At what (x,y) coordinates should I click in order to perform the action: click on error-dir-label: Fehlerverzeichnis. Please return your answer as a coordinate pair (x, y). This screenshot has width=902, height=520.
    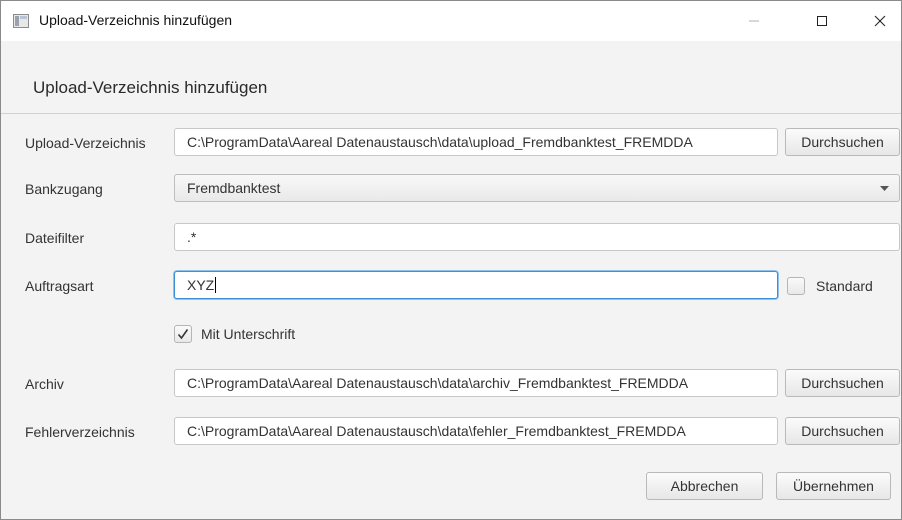
    Looking at the image, I should click on (80, 432).